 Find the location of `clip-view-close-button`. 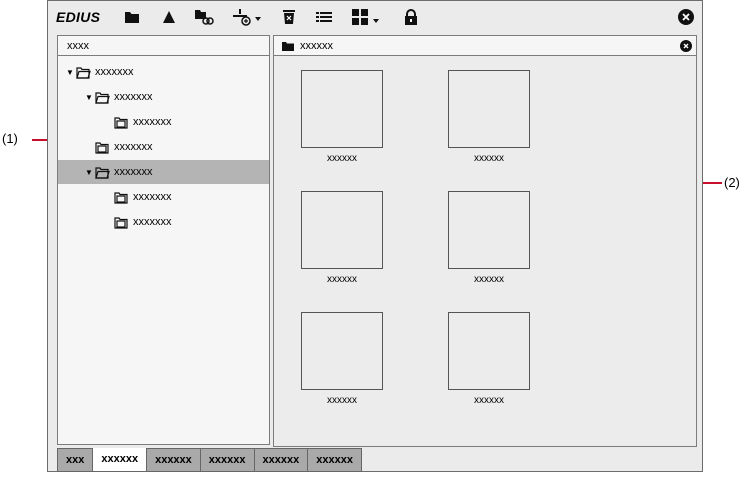

clip-view-close-button is located at coordinates (686, 46).